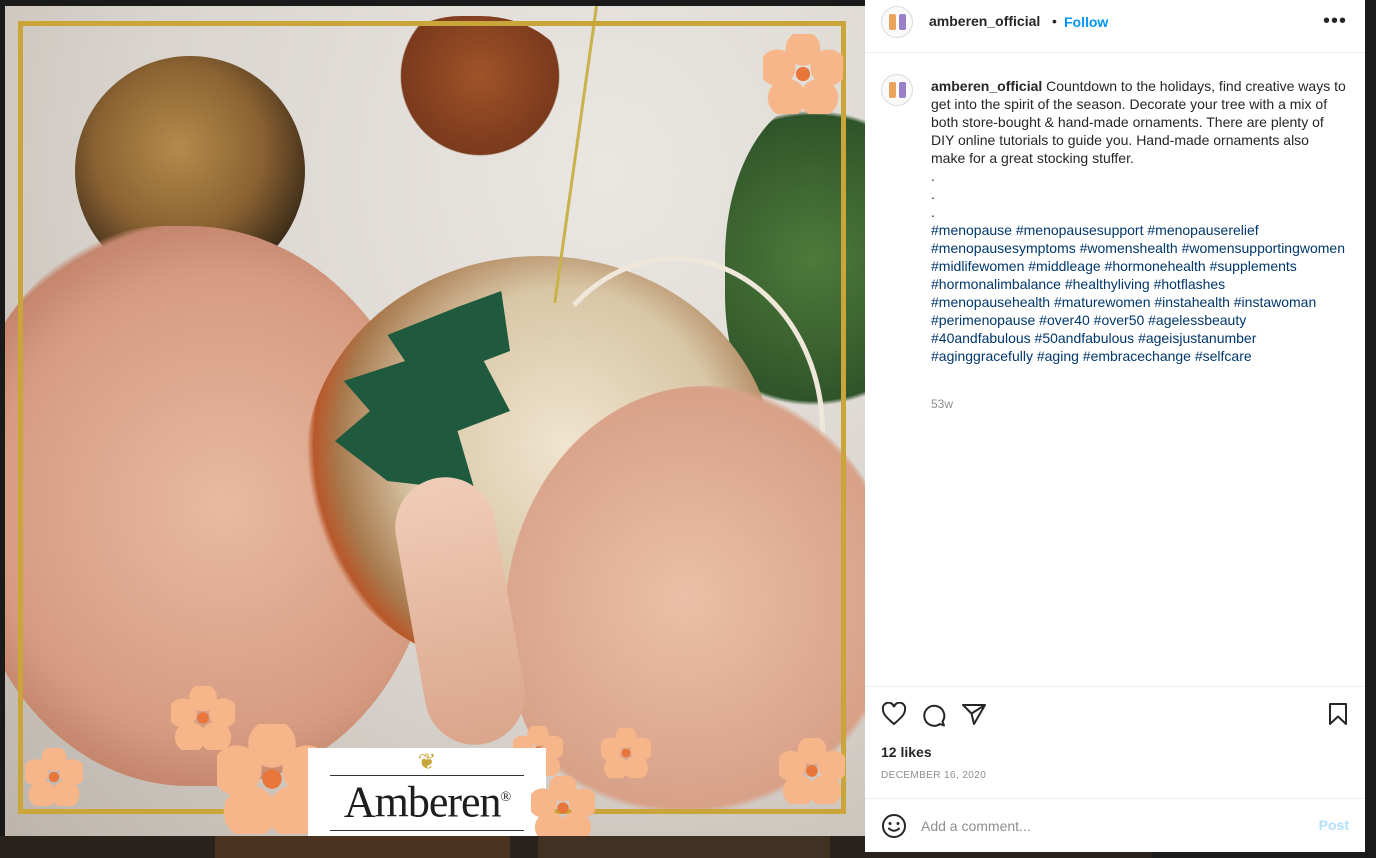 Image resolution: width=1376 pixels, height=858 pixels. I want to click on bookmark-icon, so click(1338, 714).